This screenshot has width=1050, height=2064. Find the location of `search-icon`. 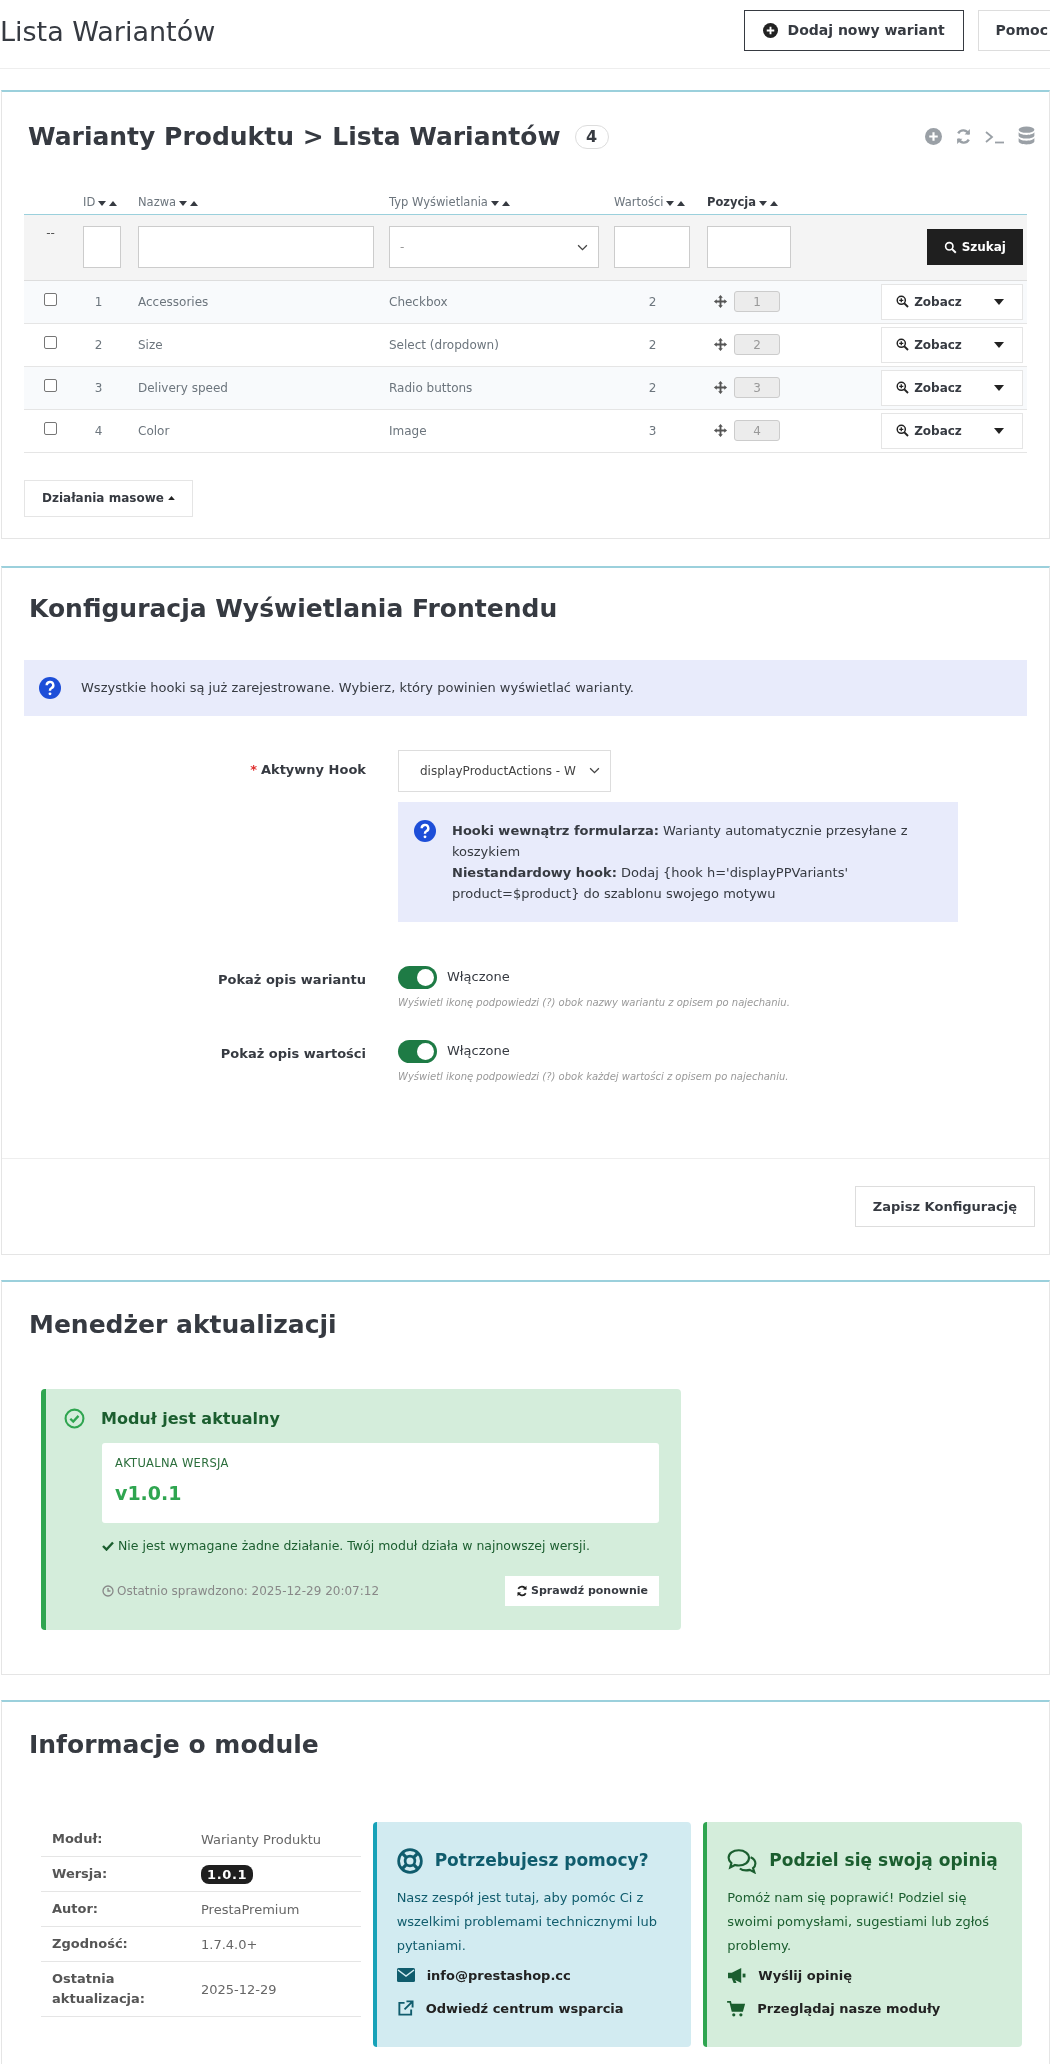

search-icon is located at coordinates (950, 247).